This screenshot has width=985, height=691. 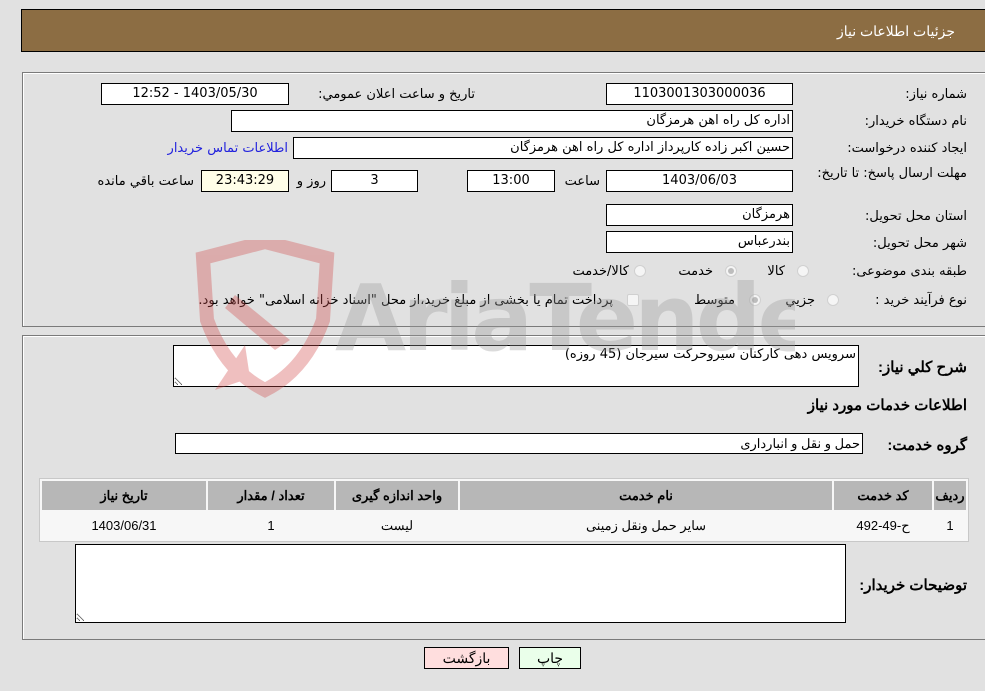 I want to click on back-button: بازگشت, so click(x=466, y=658).